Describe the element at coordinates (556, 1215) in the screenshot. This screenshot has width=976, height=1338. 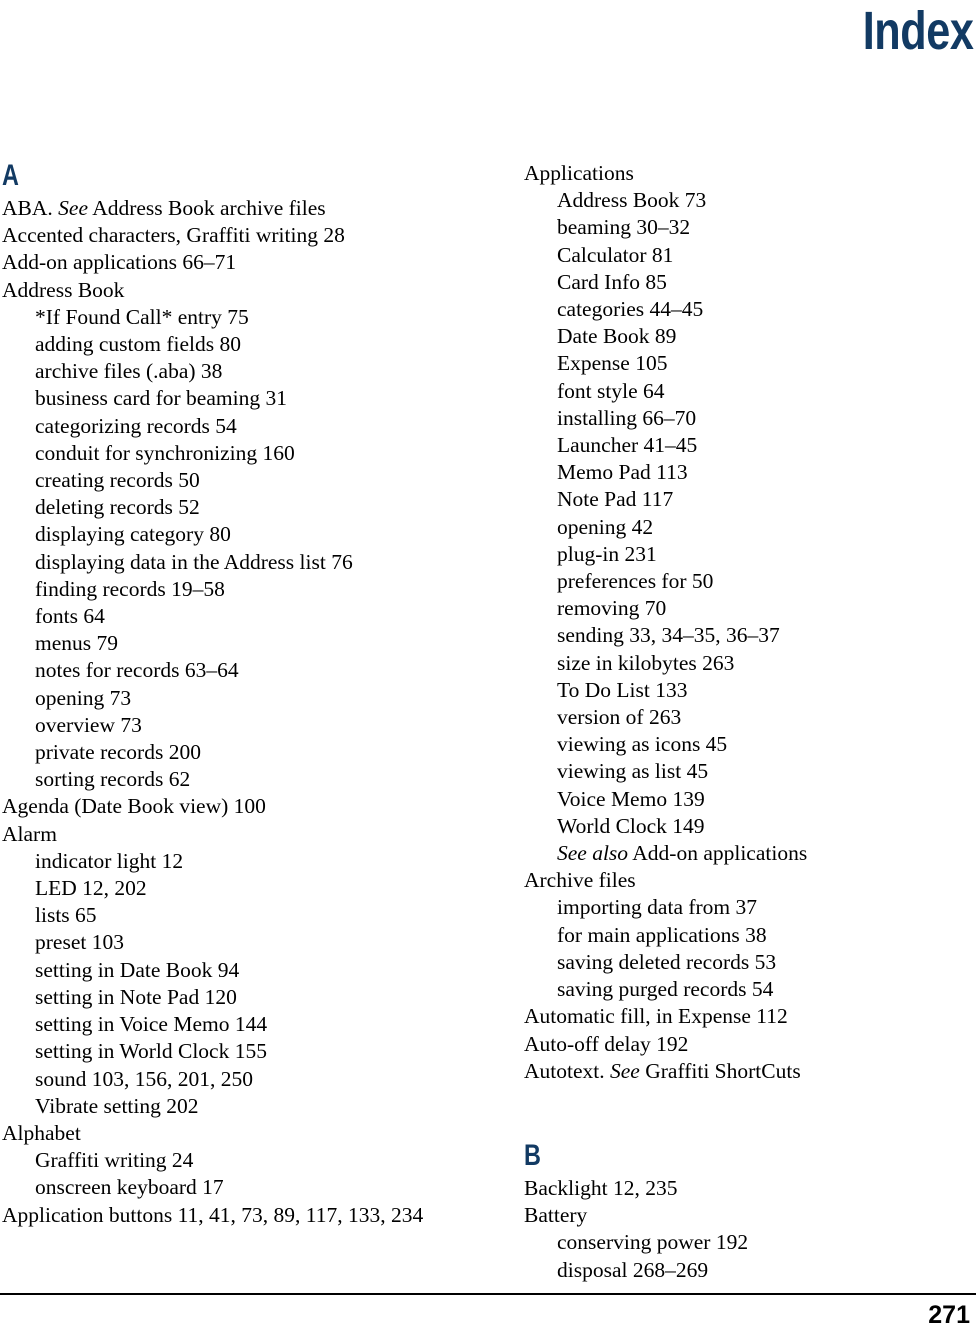
I see `index-entry: Battery` at that location.